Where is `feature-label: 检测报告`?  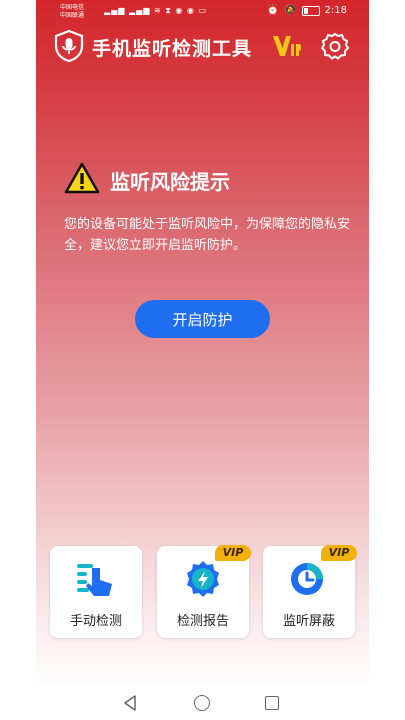 feature-label: 检测报告 is located at coordinates (202, 621).